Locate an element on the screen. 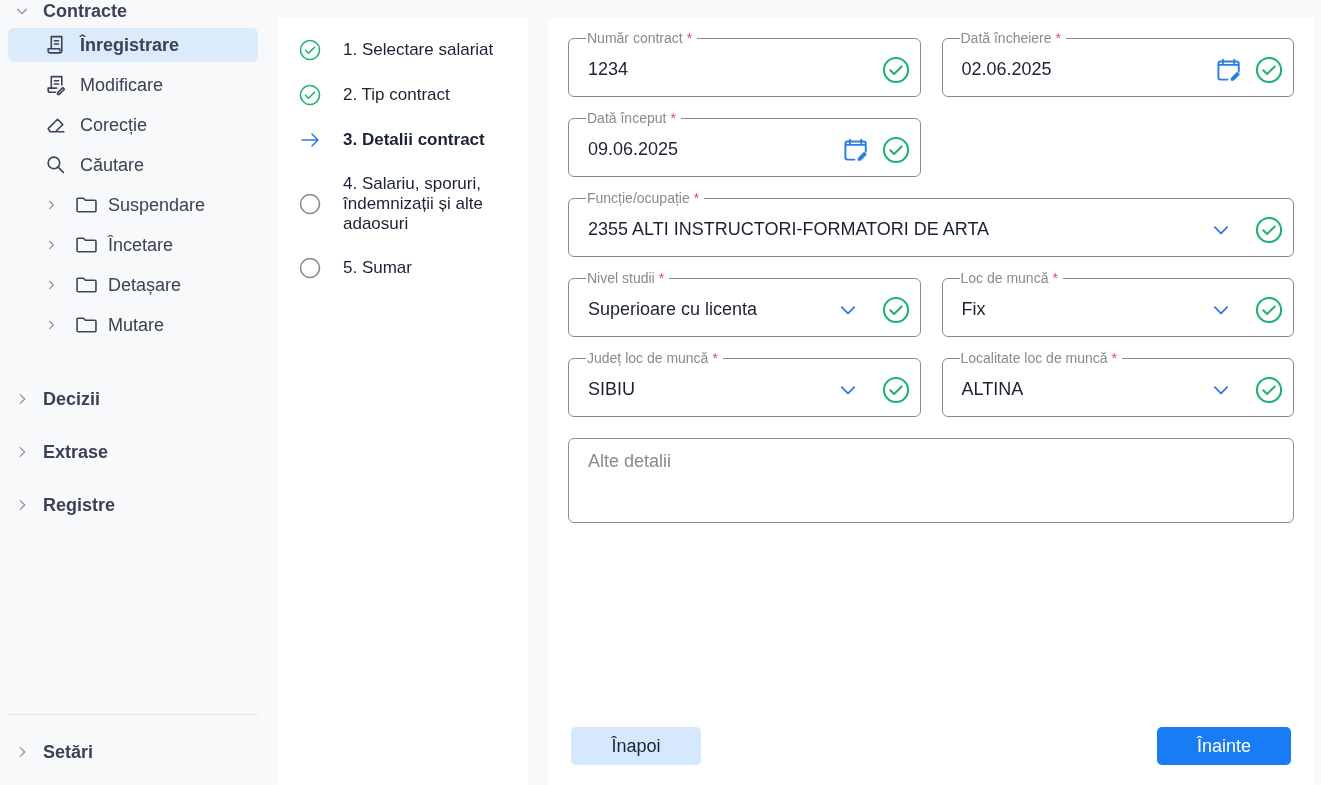  sidebar-item: Modificare is located at coordinates (133, 85).